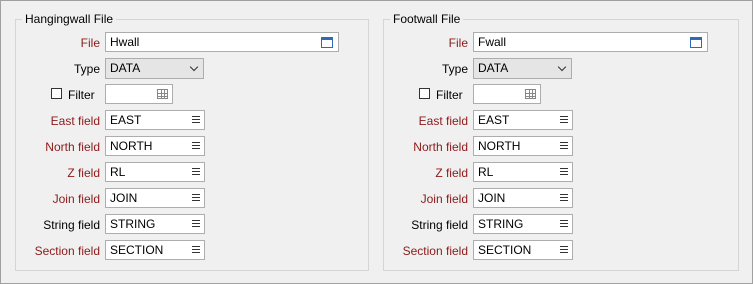 This screenshot has height=284, width=753. Describe the element at coordinates (125, 42) in the screenshot. I see `file-value: Hwall` at that location.